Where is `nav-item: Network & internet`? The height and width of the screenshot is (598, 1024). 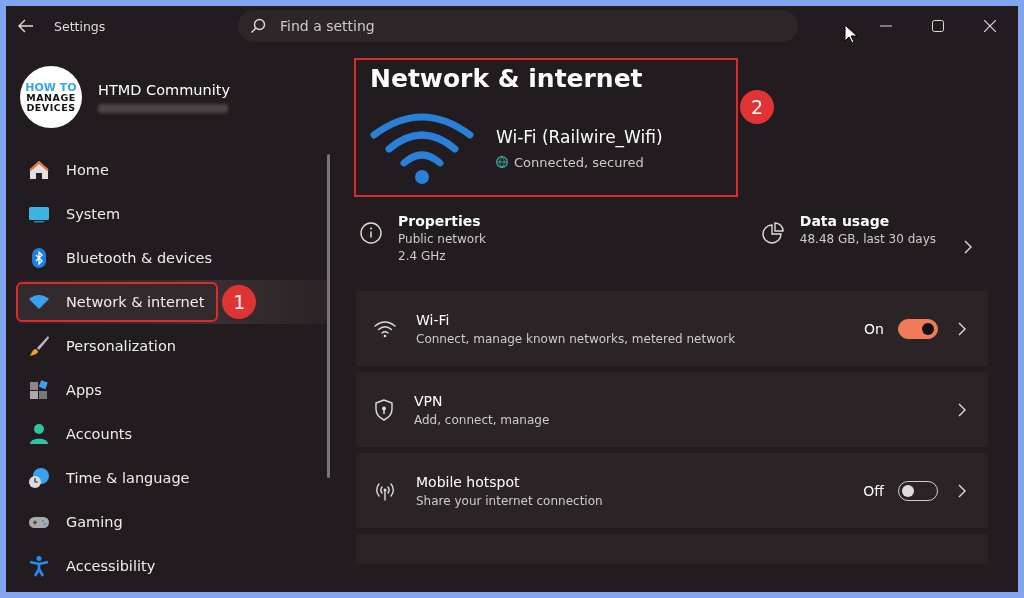 nav-item: Network & internet is located at coordinates (117, 302).